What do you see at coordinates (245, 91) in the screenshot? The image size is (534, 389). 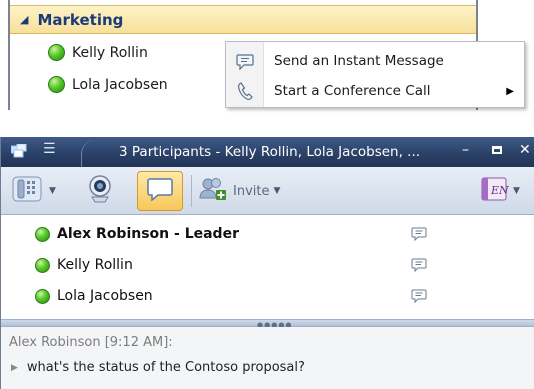 I see `phone-handset-icon` at bounding box center [245, 91].